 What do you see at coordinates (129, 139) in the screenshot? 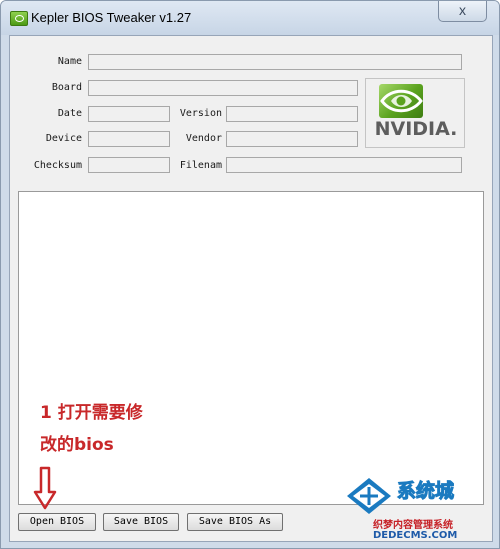
I see `device-field` at bounding box center [129, 139].